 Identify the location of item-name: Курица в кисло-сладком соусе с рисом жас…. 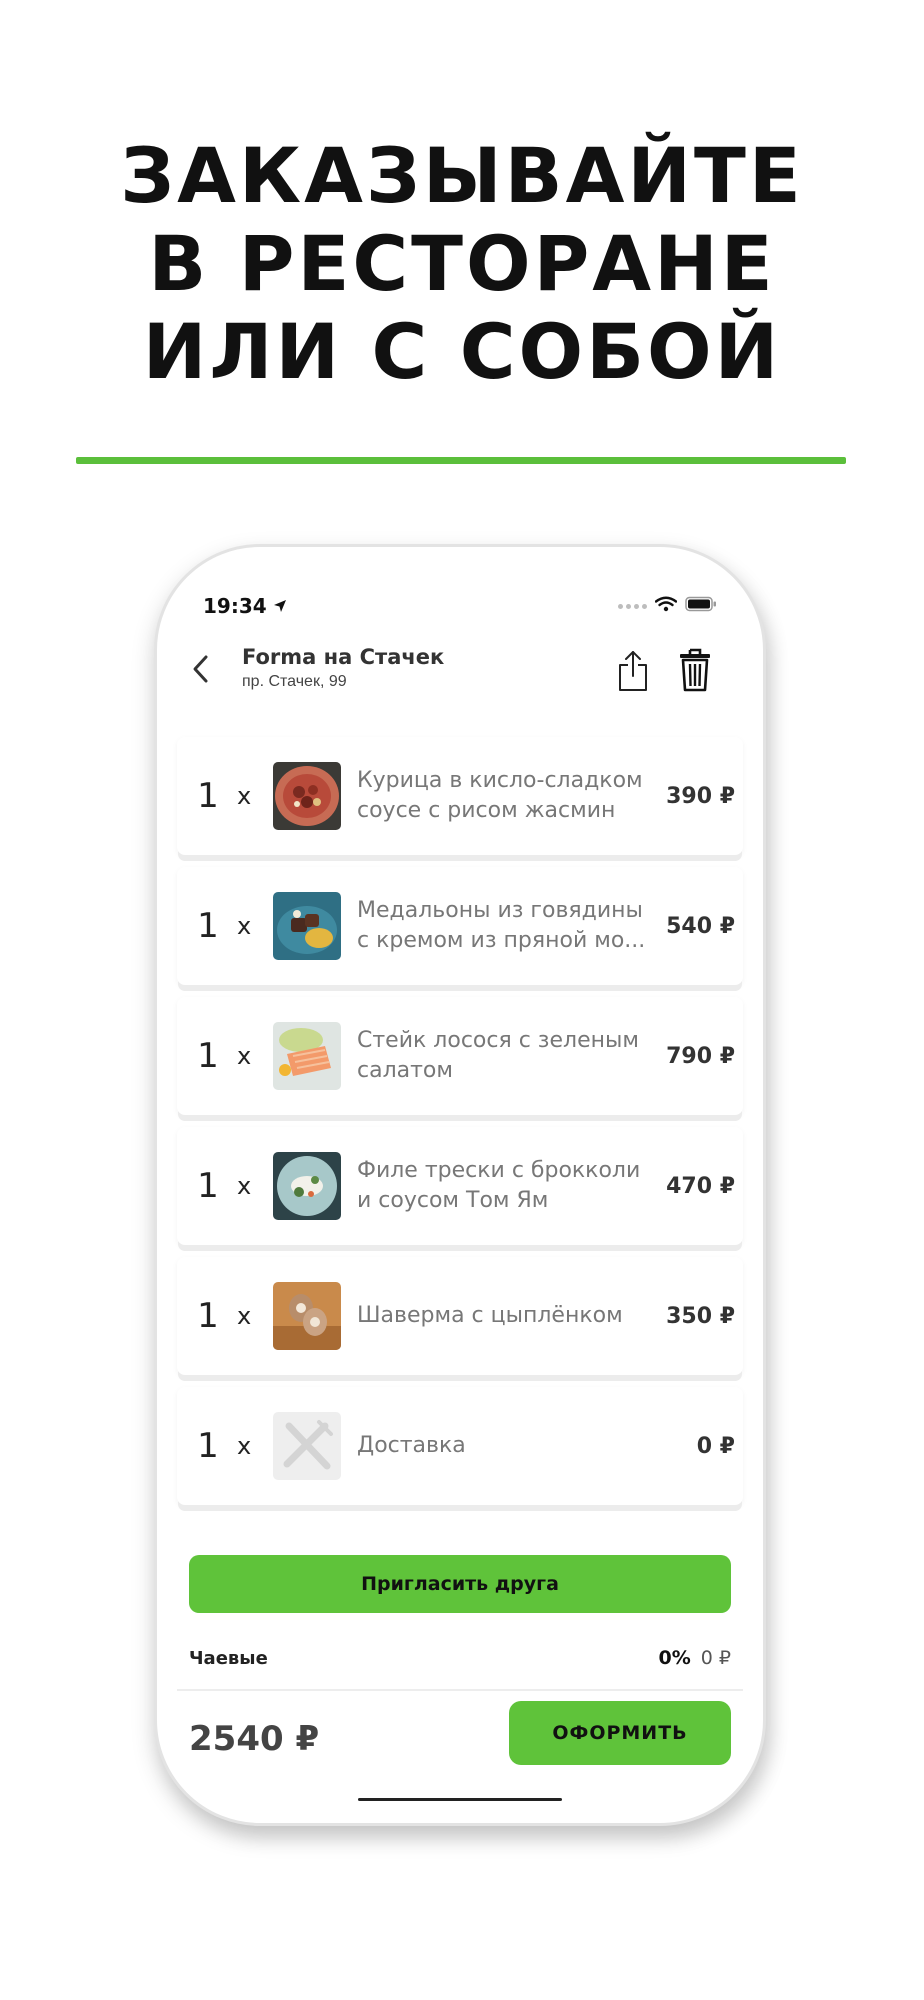
(500, 795).